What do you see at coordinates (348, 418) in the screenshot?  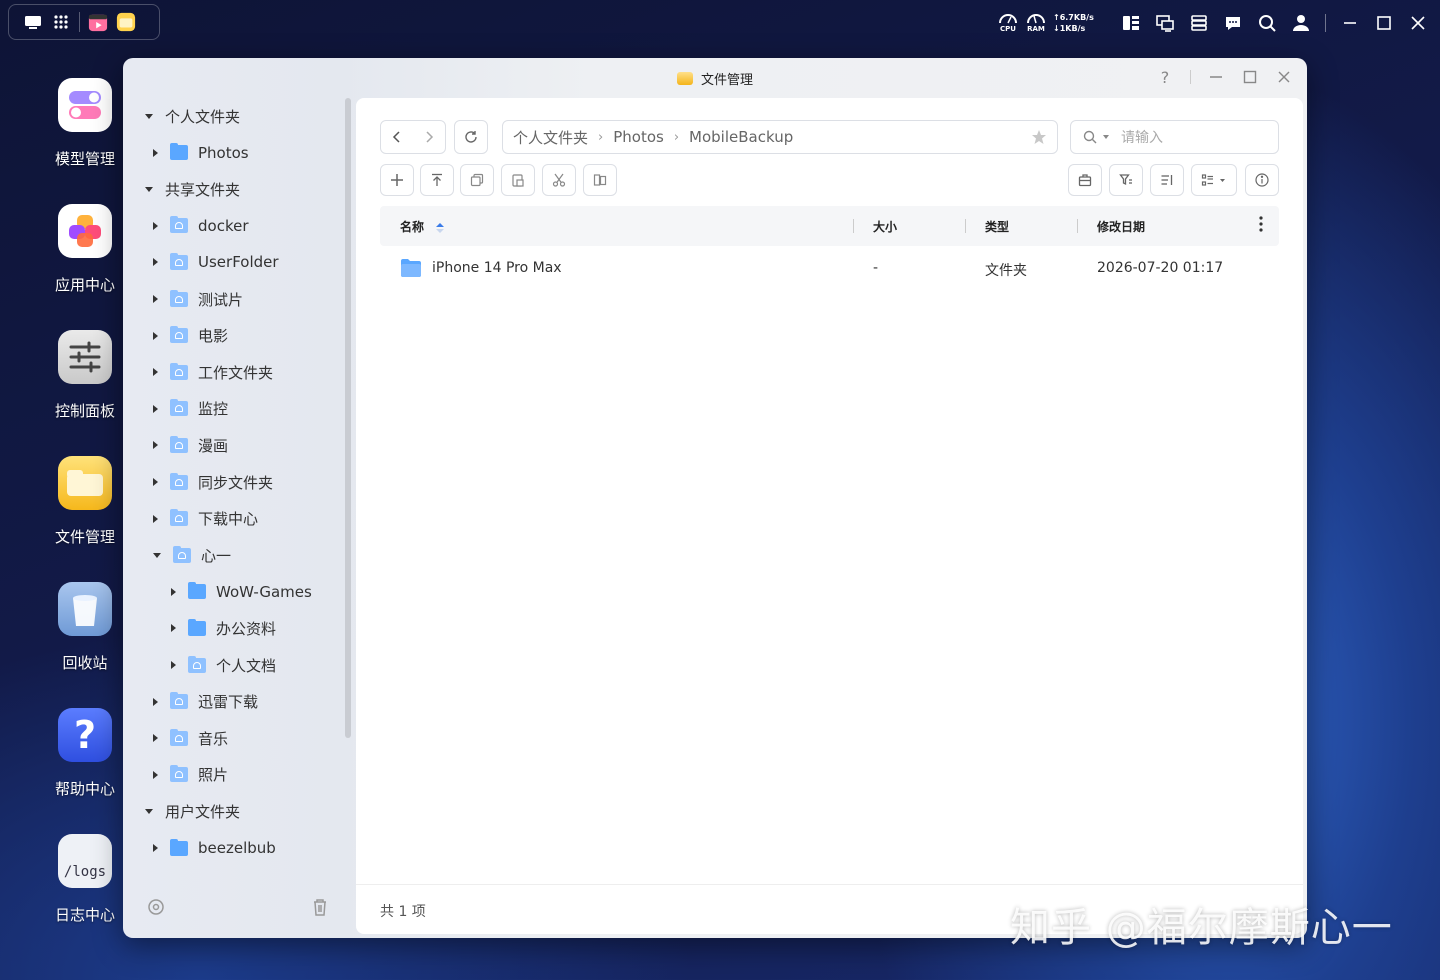 I see `sidebar-scrollbar` at bounding box center [348, 418].